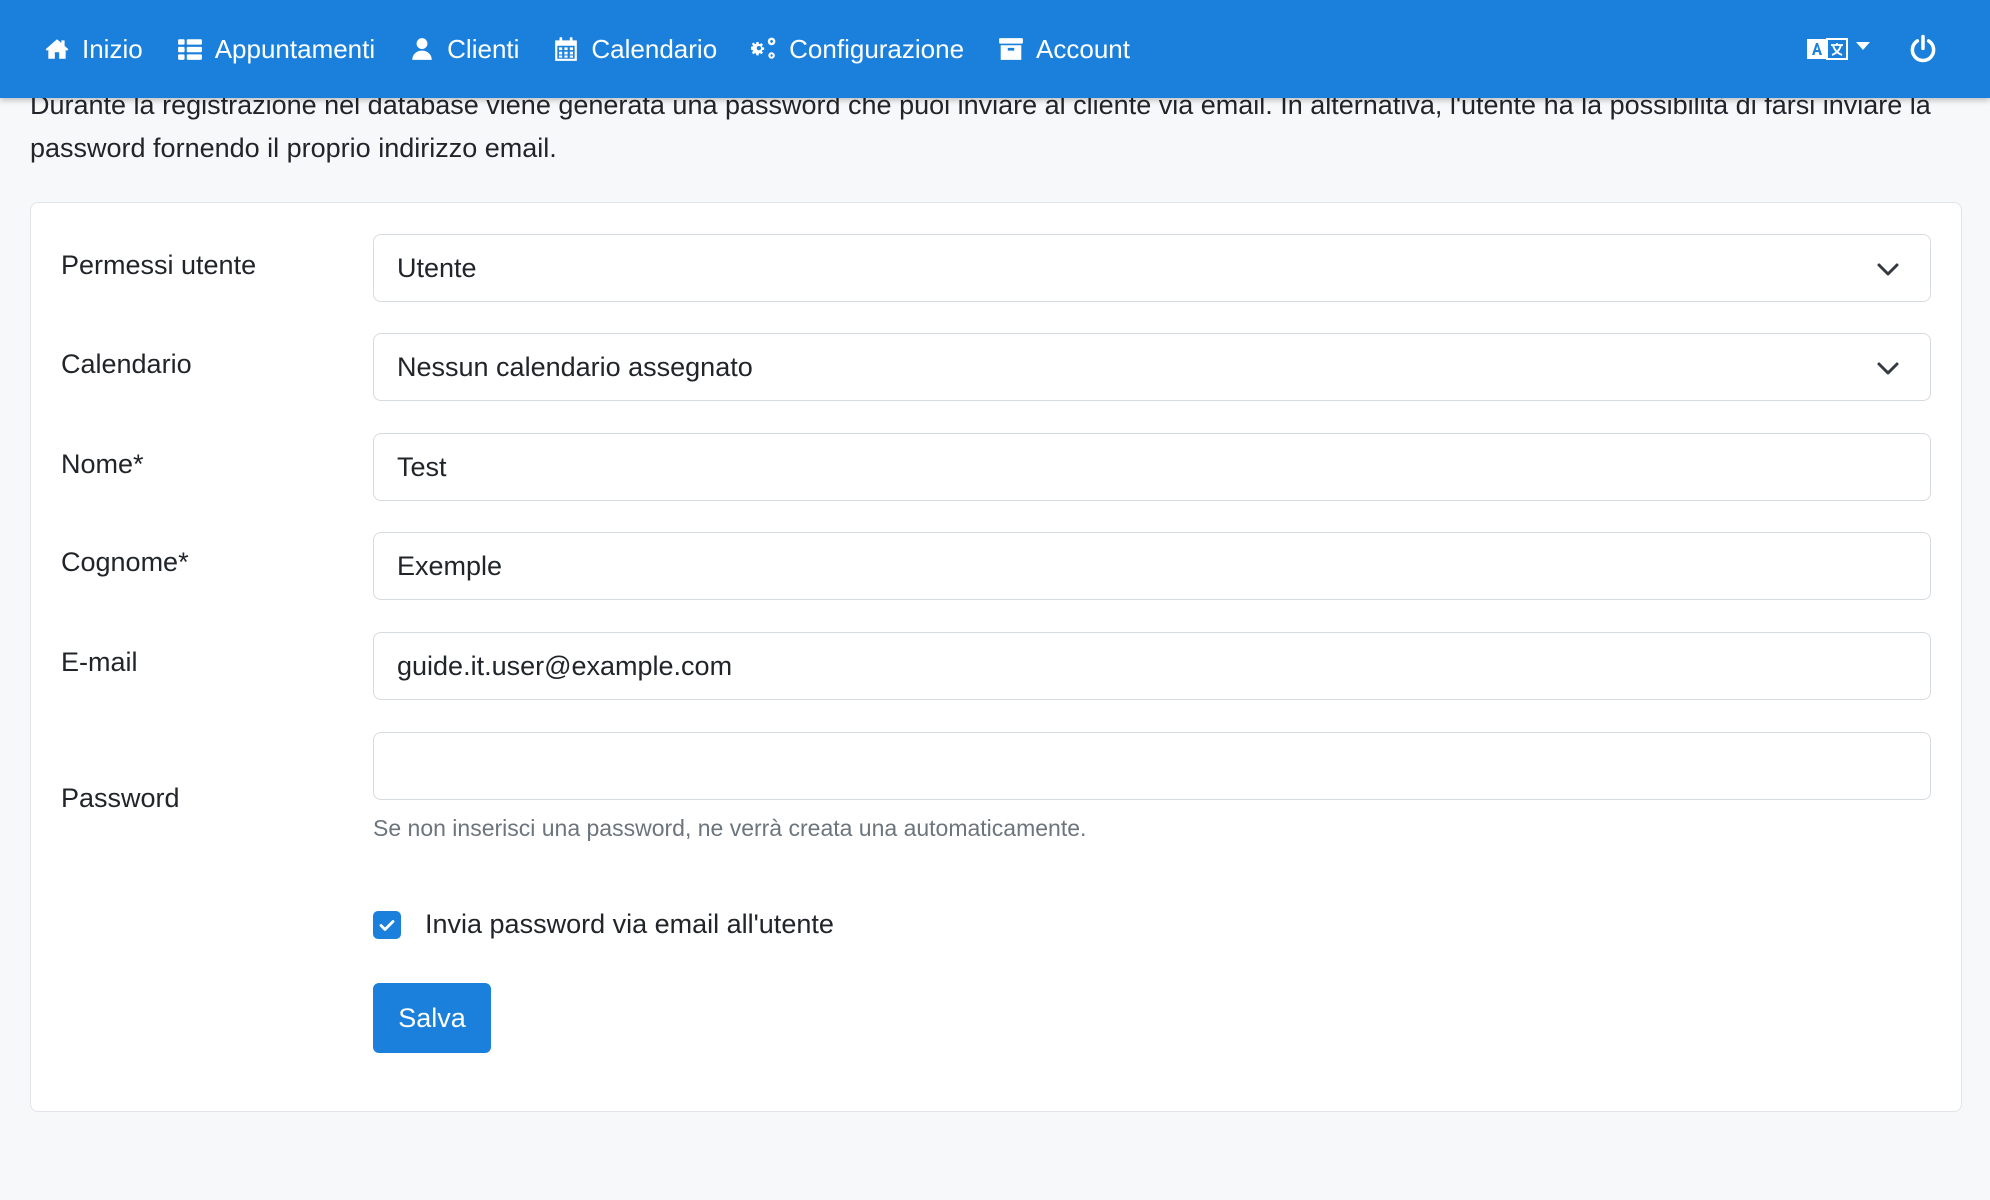 The height and width of the screenshot is (1200, 1990). Describe the element at coordinates (432, 1018) in the screenshot. I see `save-button: Salva` at that location.